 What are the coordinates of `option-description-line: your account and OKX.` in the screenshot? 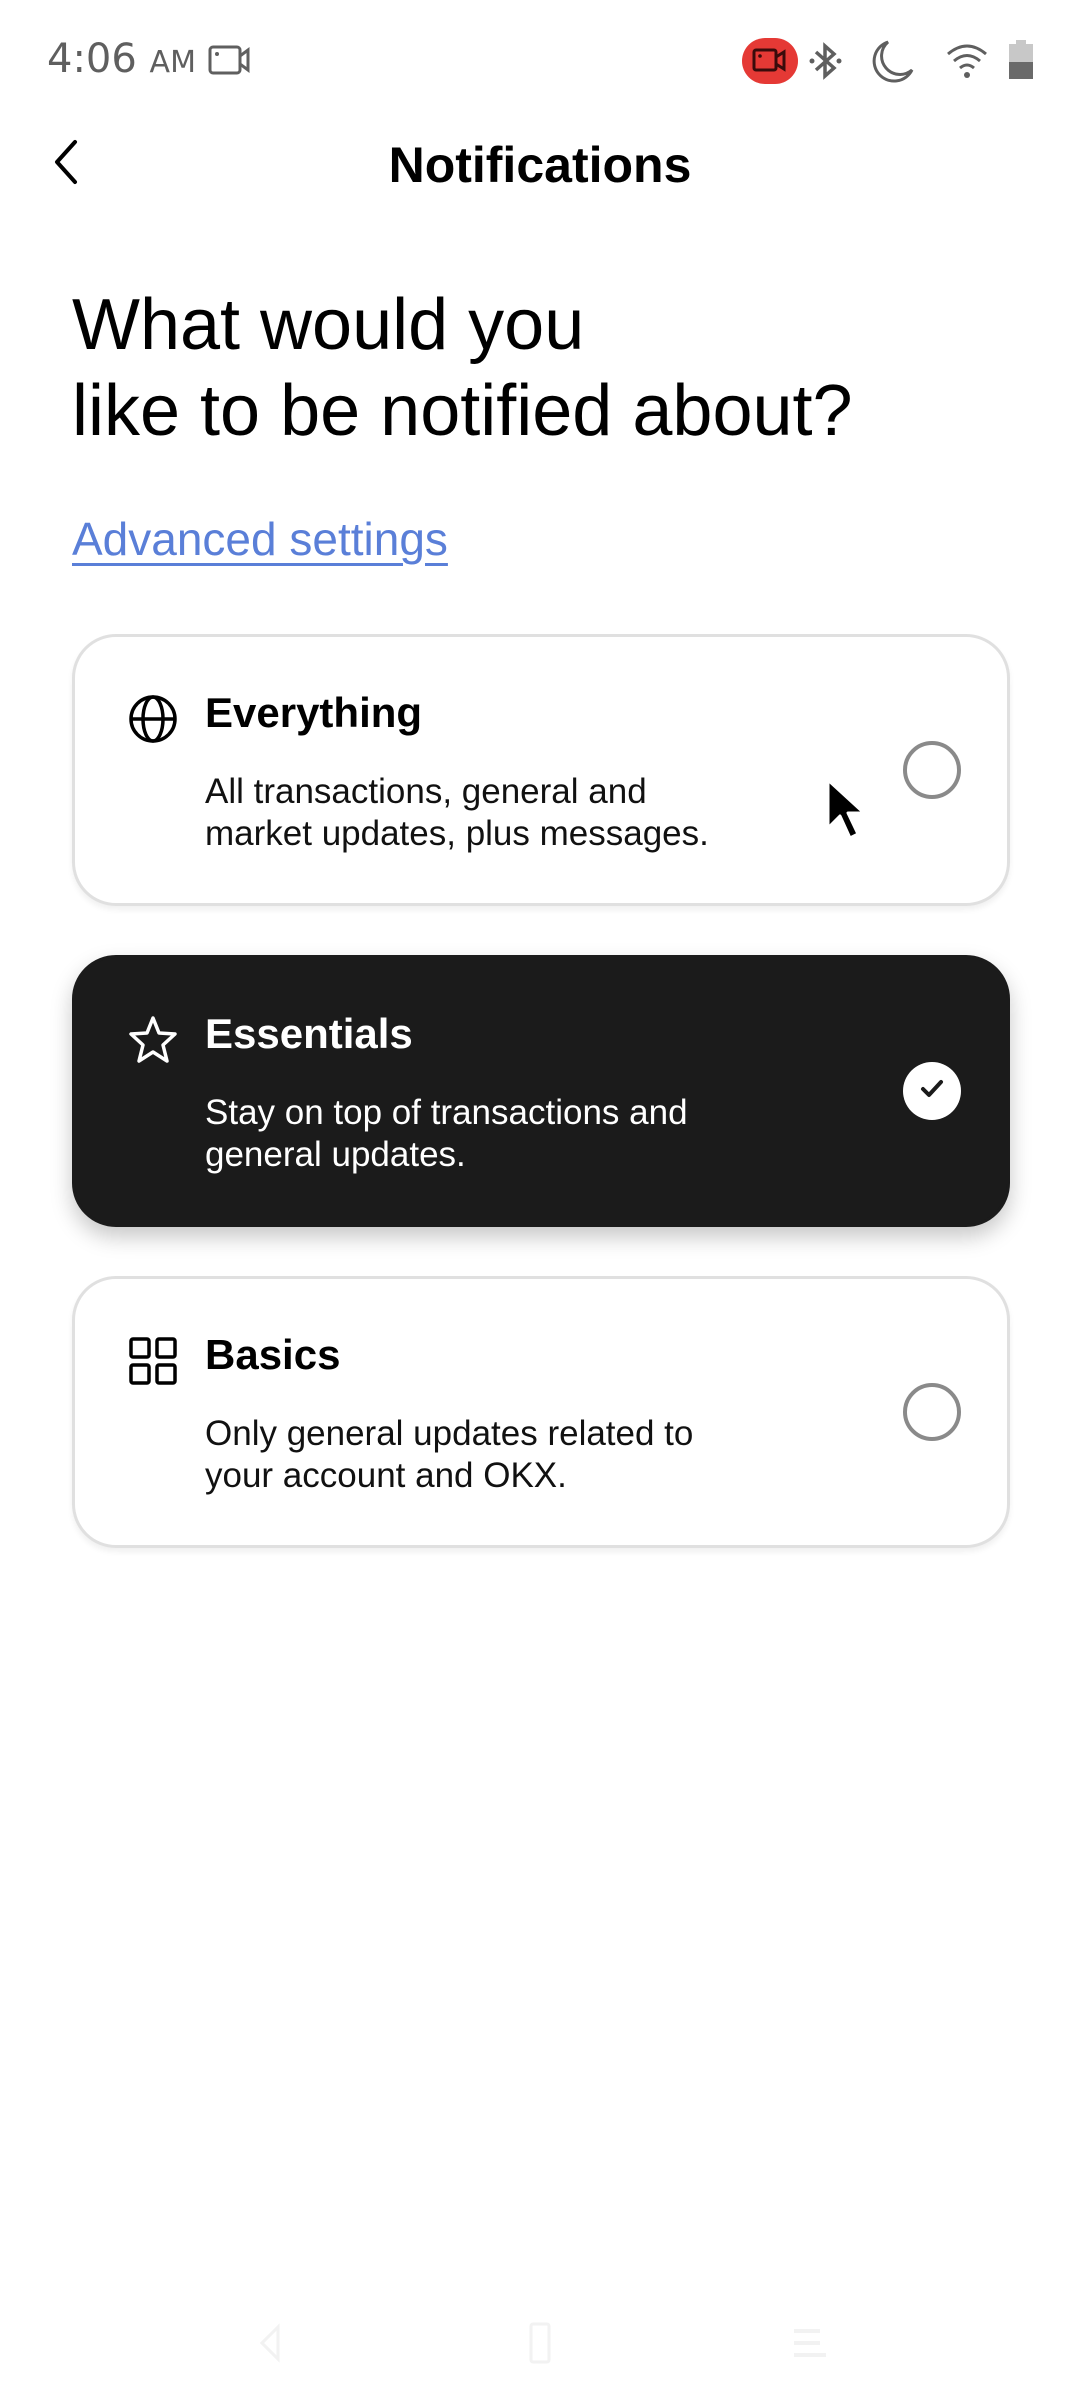 It's located at (386, 1475).